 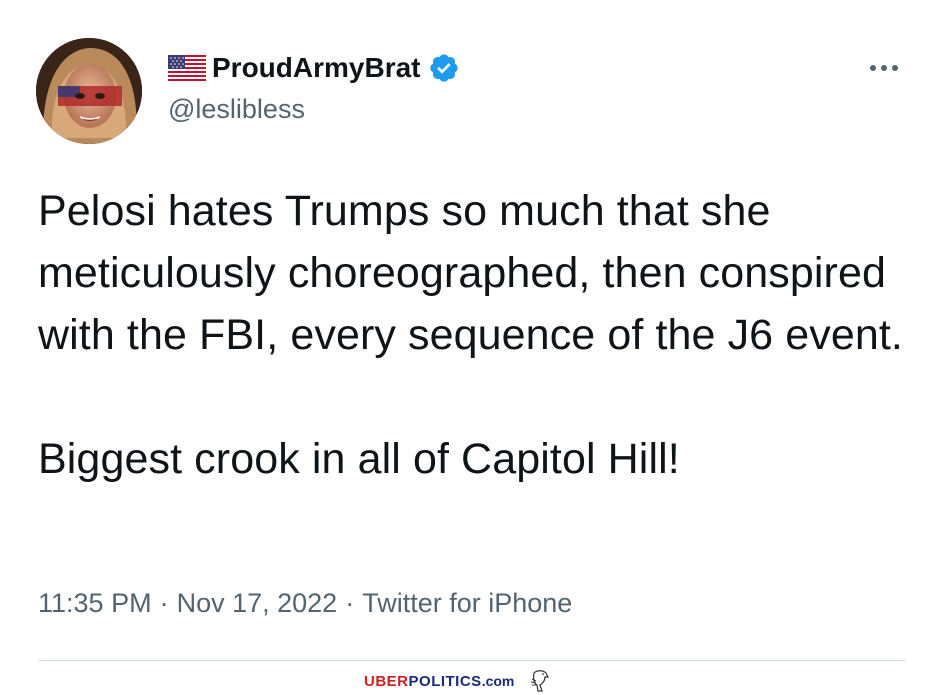 I want to click on tweet-time: 11:35 PM, so click(x=95, y=603).